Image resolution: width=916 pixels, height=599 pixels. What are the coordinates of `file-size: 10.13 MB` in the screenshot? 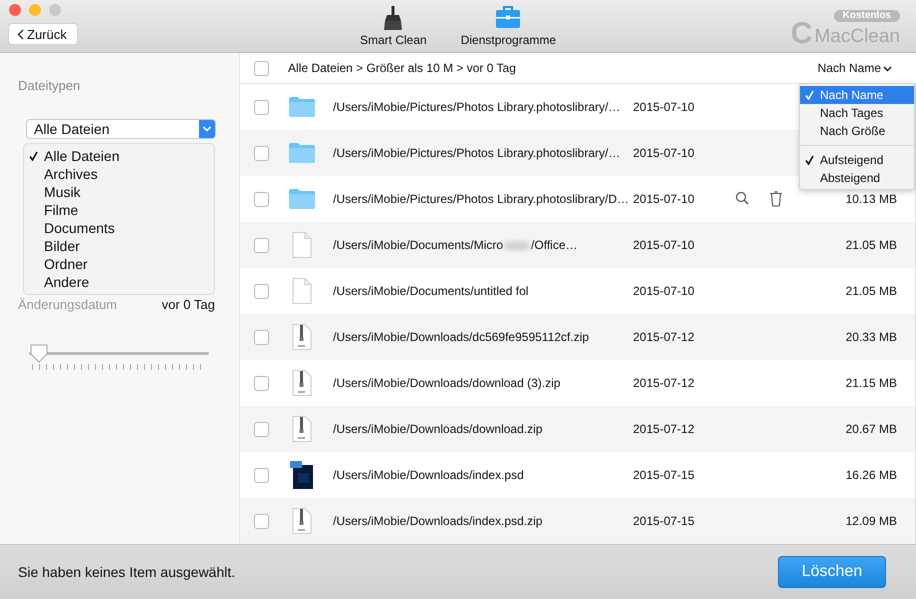 It's located at (871, 199).